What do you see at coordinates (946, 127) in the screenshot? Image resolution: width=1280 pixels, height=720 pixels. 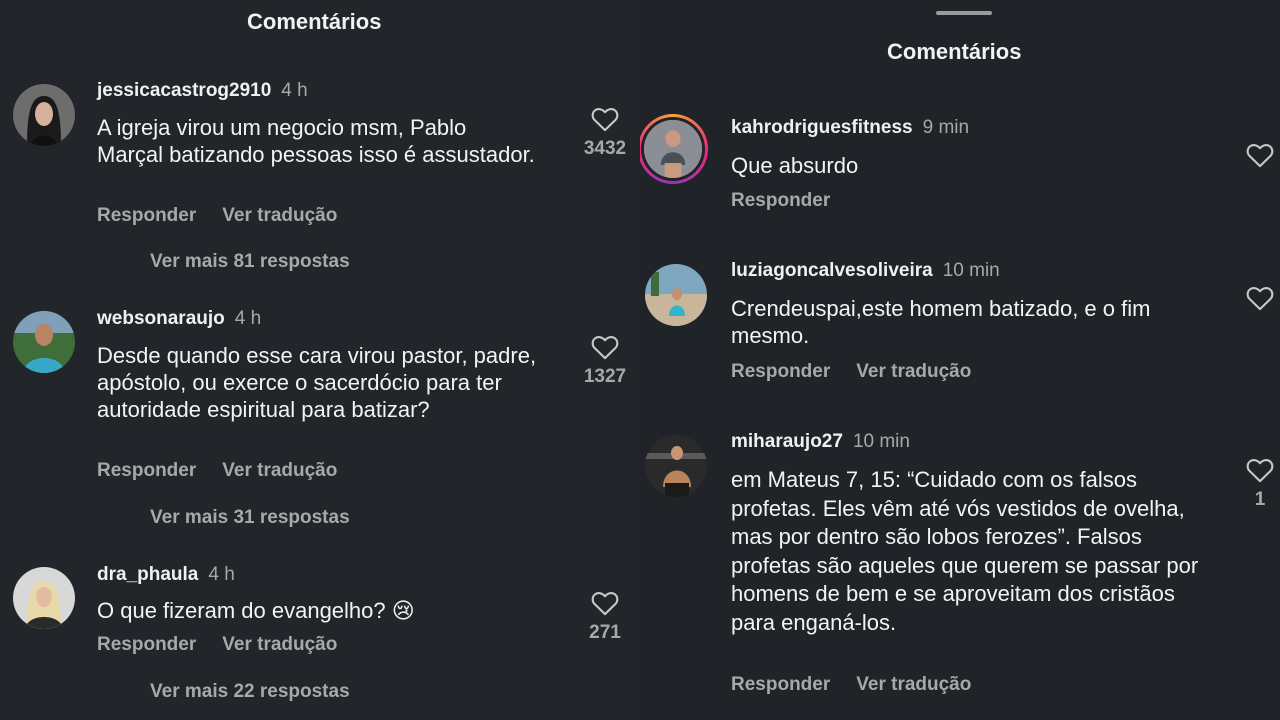 I see `timestamp: 9 min` at bounding box center [946, 127].